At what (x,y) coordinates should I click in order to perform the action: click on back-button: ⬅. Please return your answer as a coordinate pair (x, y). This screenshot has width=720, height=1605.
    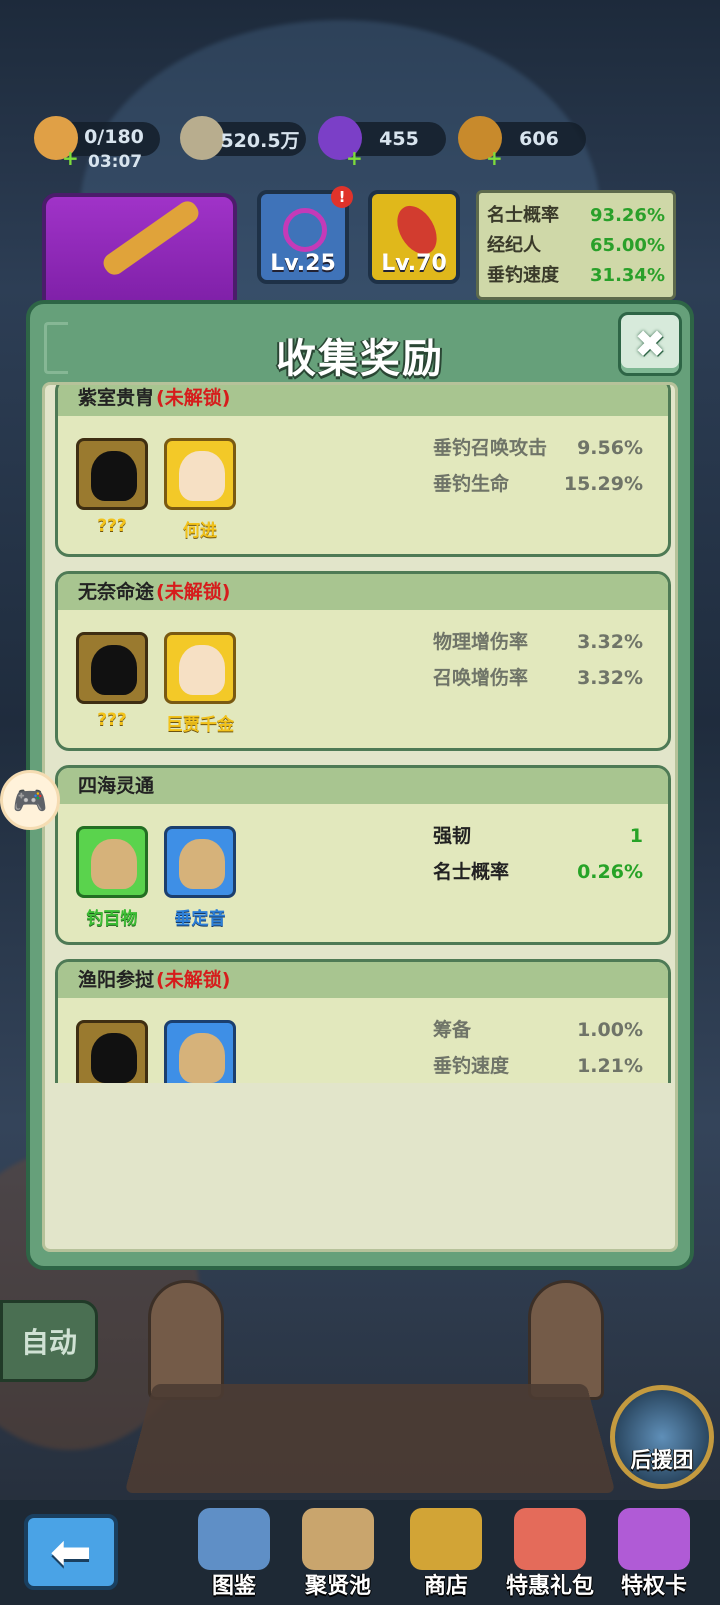
    Looking at the image, I should click on (71, 1552).